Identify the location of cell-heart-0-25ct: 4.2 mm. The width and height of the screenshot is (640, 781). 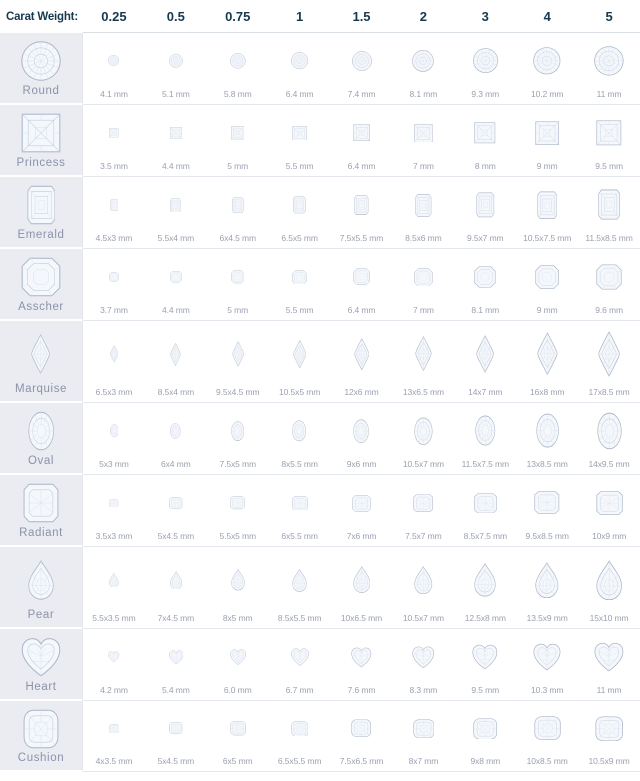
(114, 664).